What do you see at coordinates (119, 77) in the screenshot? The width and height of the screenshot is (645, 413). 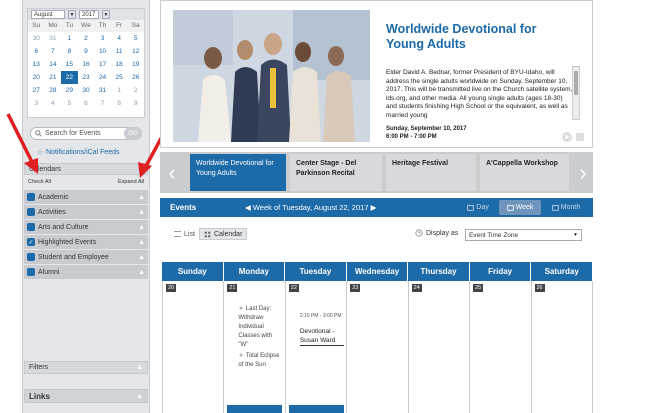 I see `mini-calendar-day: 25` at bounding box center [119, 77].